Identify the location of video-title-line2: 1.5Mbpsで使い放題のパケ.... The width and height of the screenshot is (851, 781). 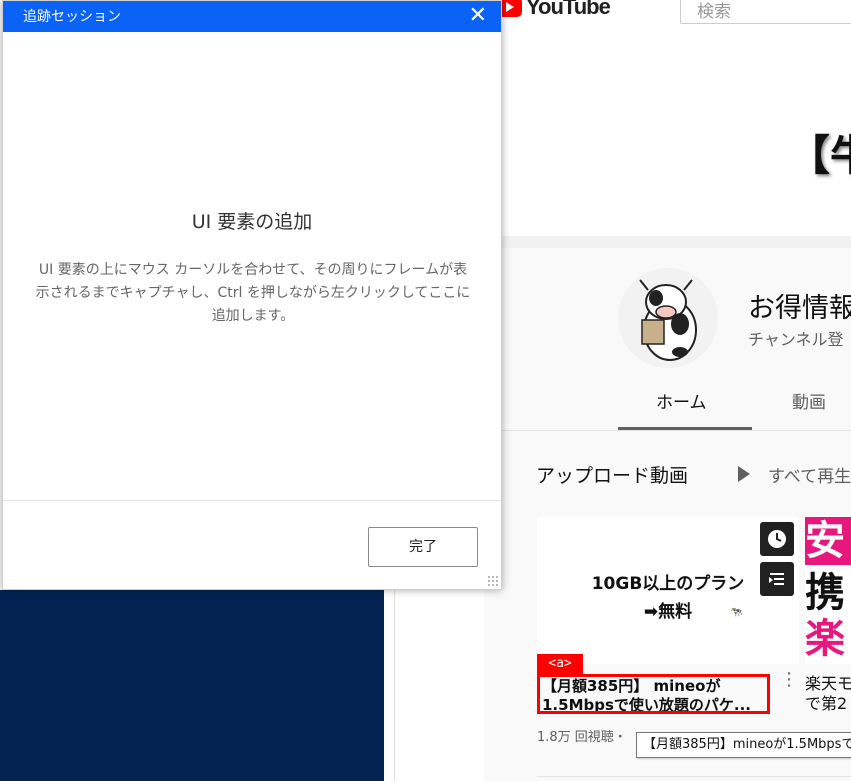
(646, 705).